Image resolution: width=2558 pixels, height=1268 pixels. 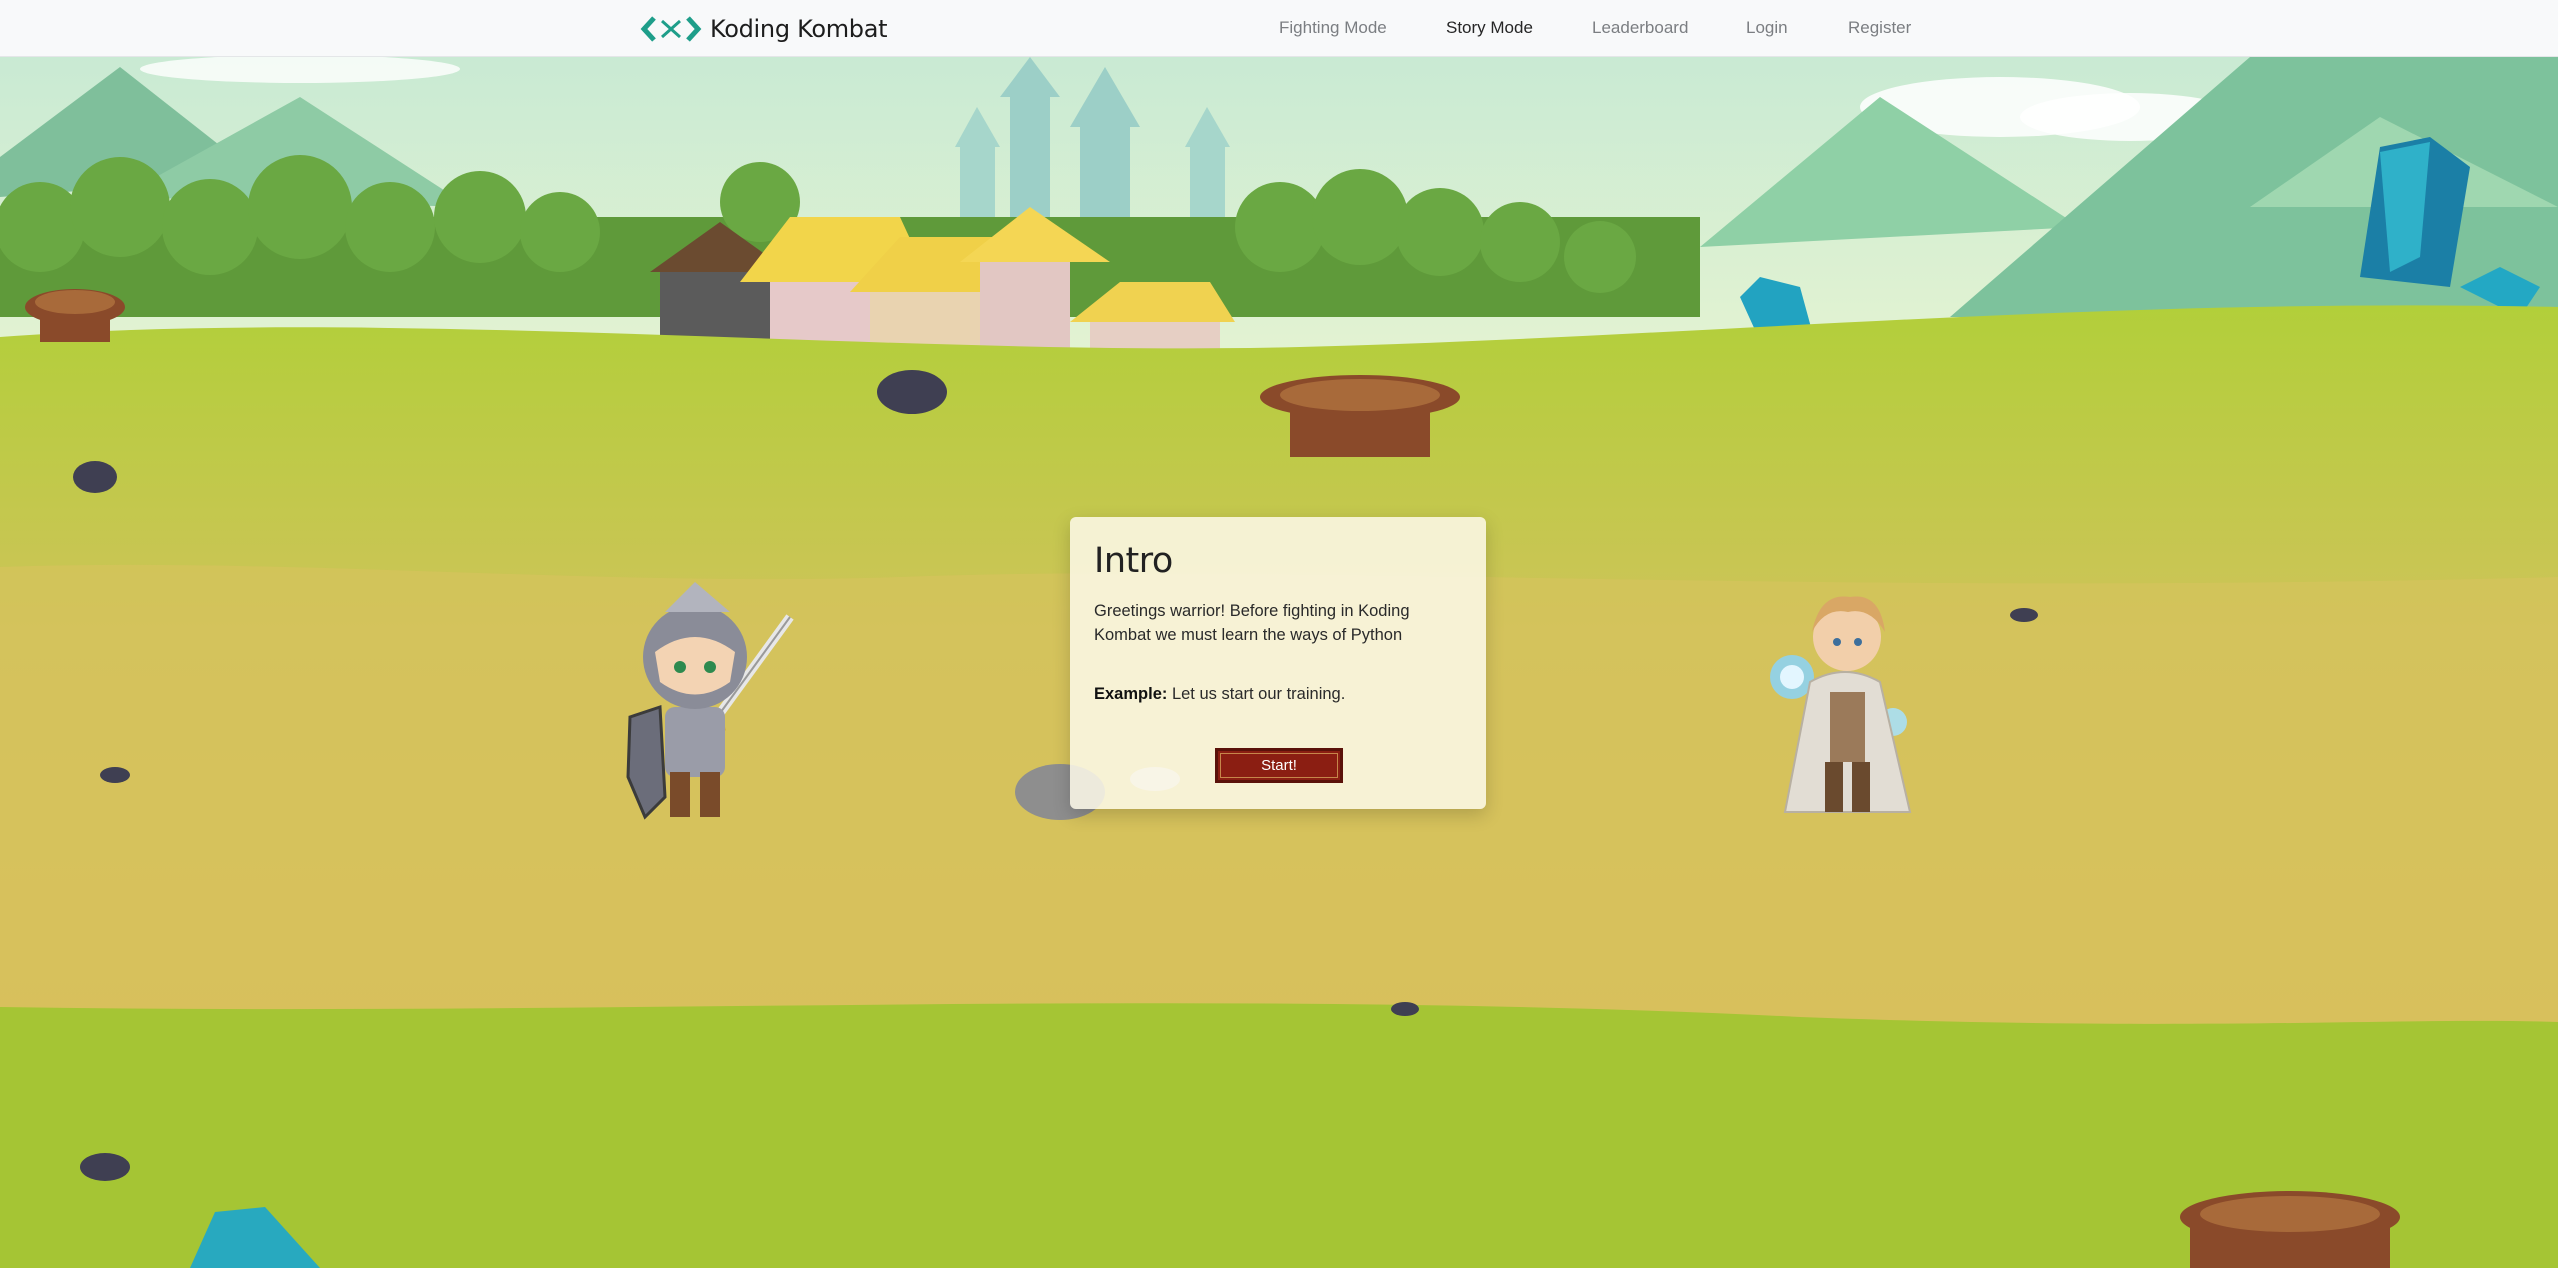 What do you see at coordinates (671, 29) in the screenshot?
I see `koding-kombat-logo-icon` at bounding box center [671, 29].